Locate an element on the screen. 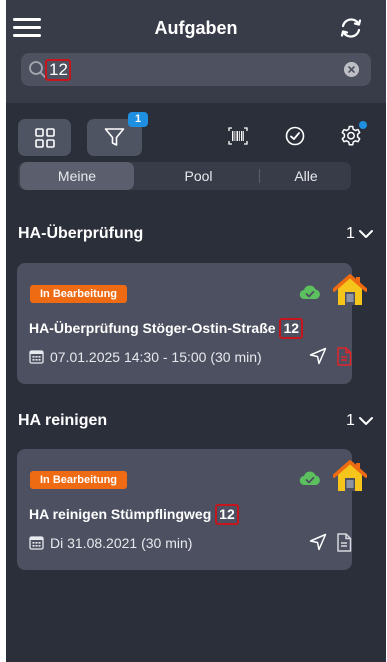 The width and height of the screenshot is (387, 662). grid-icon is located at coordinates (45, 138).